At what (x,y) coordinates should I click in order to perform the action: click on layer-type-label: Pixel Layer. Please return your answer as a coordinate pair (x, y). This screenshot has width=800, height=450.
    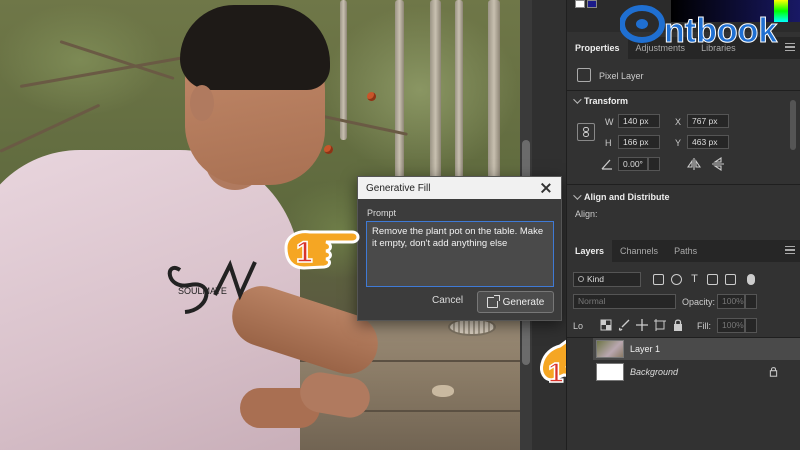
    Looking at the image, I should click on (621, 76).